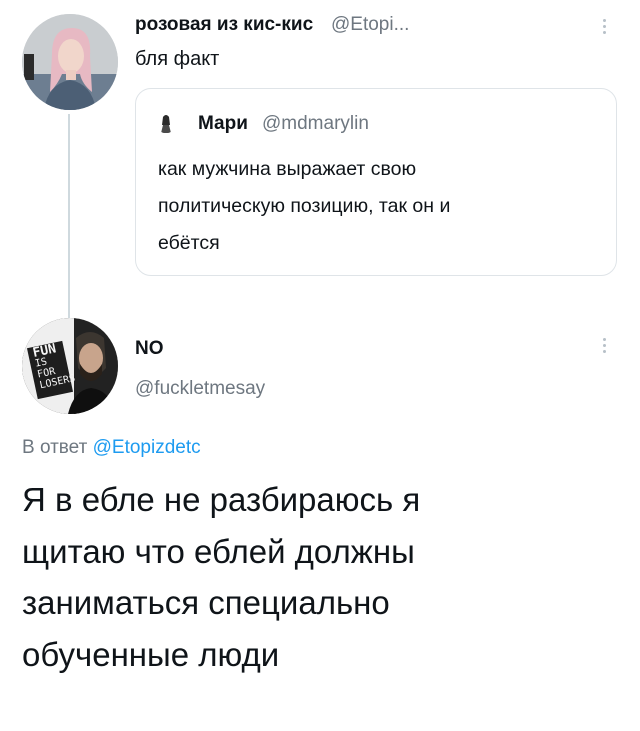 The width and height of the screenshot is (640, 731). I want to click on quoted-text-line: как мужчина выражает свою, so click(287, 169).